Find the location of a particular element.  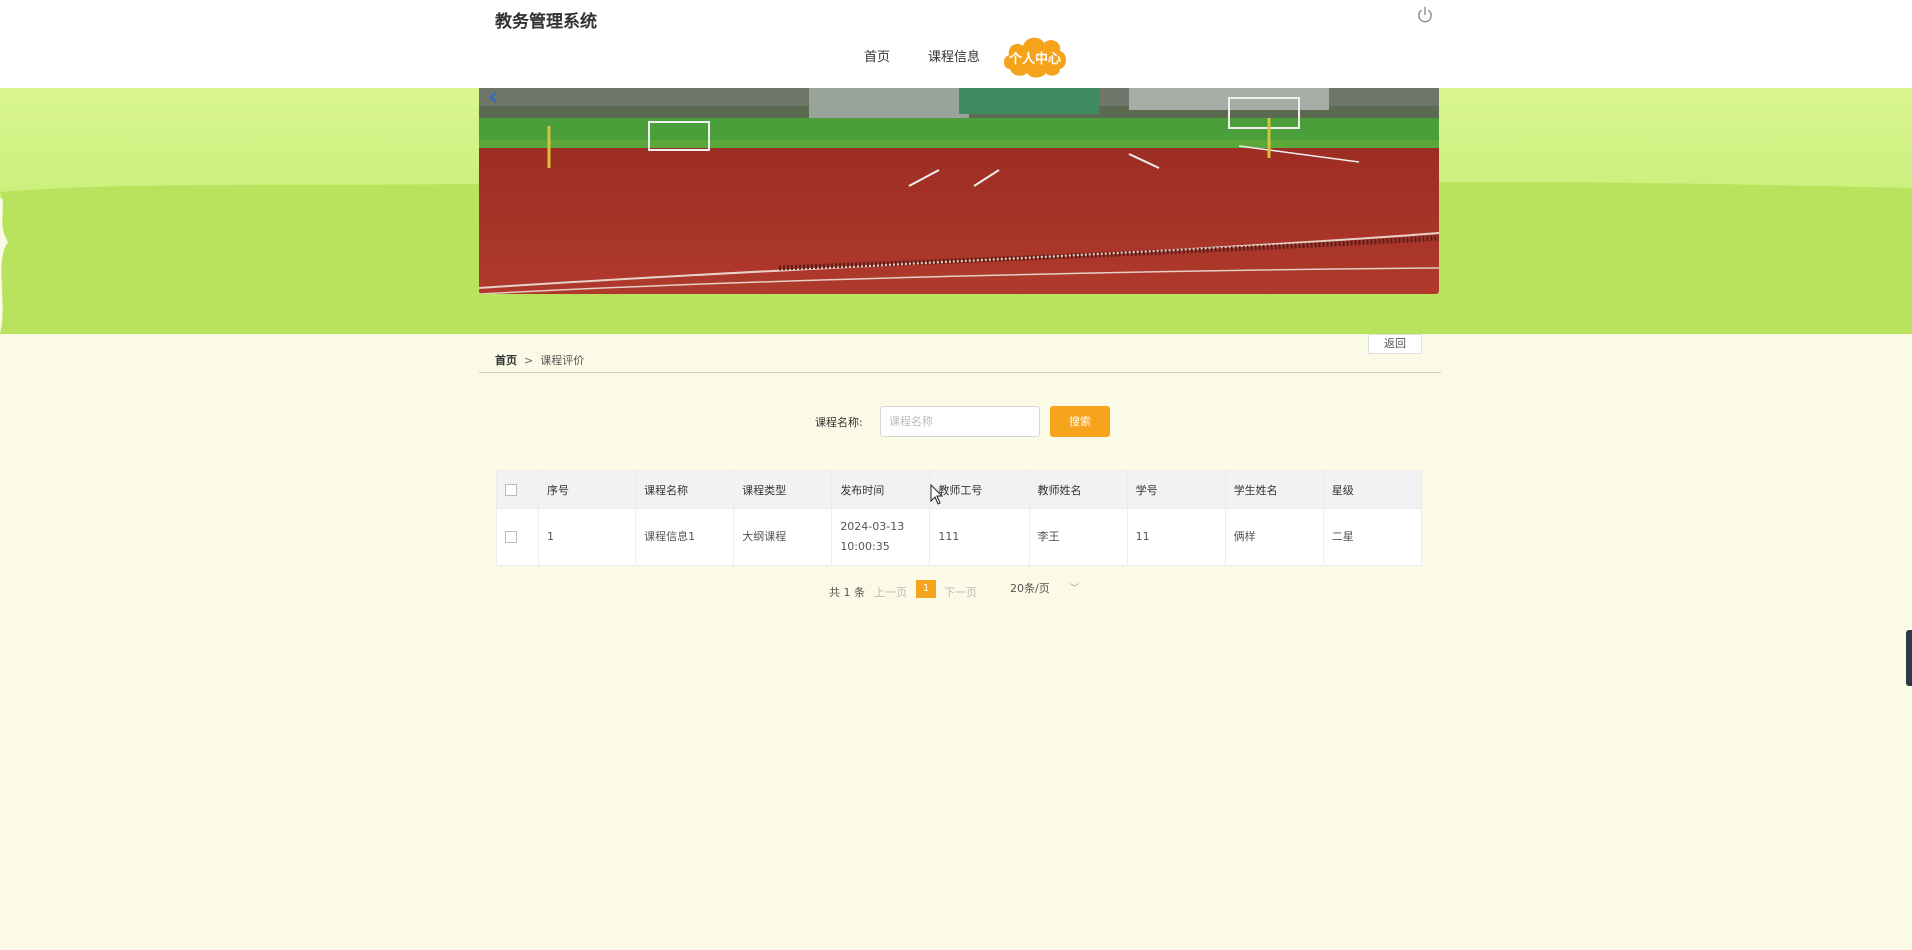

column-header: 星级 is located at coordinates (1372, 489).